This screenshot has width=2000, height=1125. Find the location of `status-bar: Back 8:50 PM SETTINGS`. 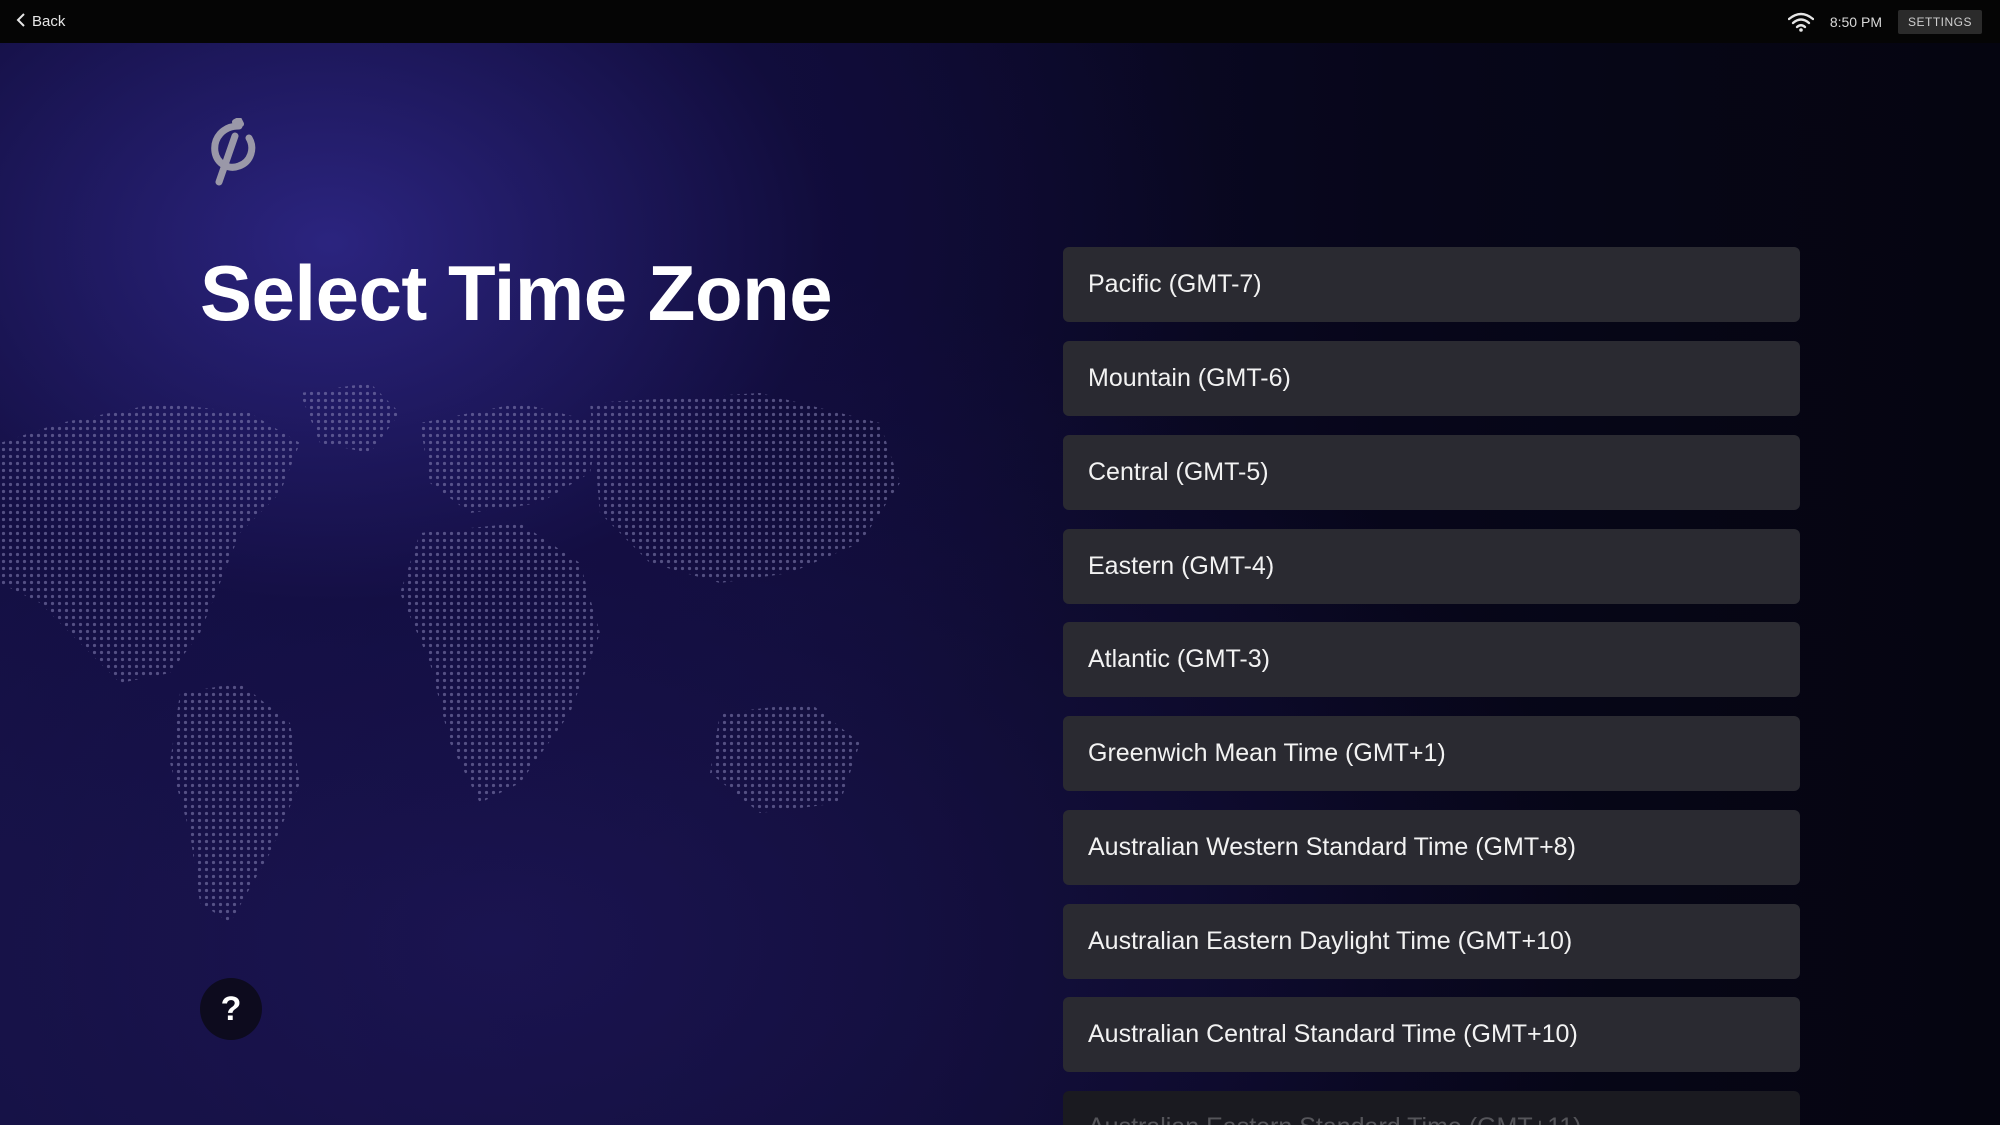

status-bar: Back 8:50 PM SETTINGS is located at coordinates (1000, 21).